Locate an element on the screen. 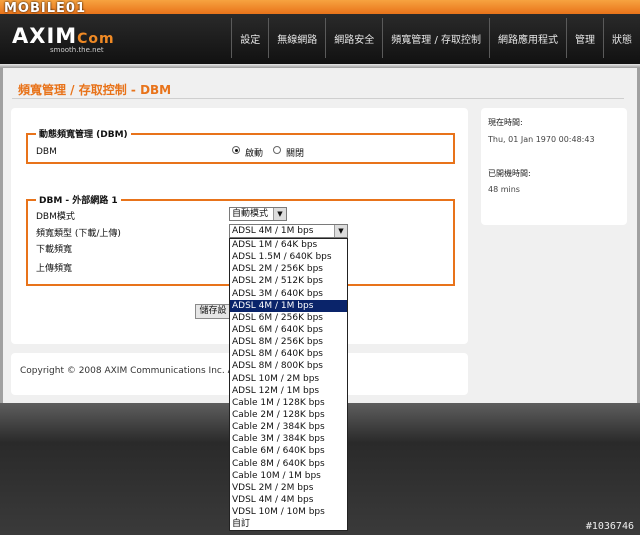 This screenshot has width=640, height=535. dropdown-option: Cable 10M / 1M bps is located at coordinates (288, 476).